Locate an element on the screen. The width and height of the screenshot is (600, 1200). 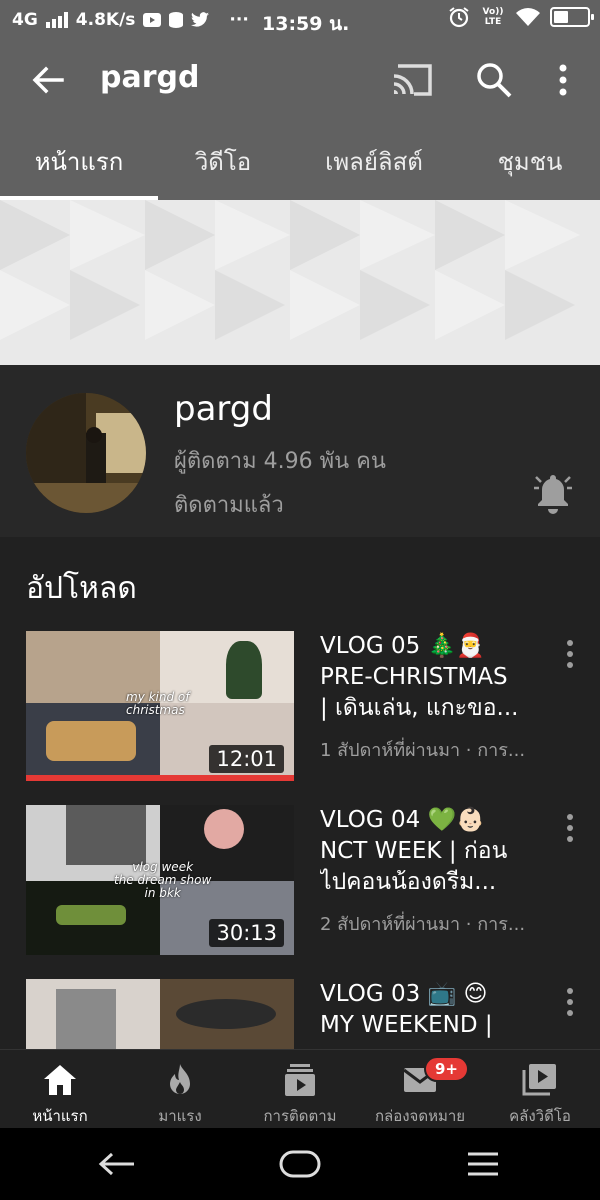
signal-icon is located at coordinates (56, 20).